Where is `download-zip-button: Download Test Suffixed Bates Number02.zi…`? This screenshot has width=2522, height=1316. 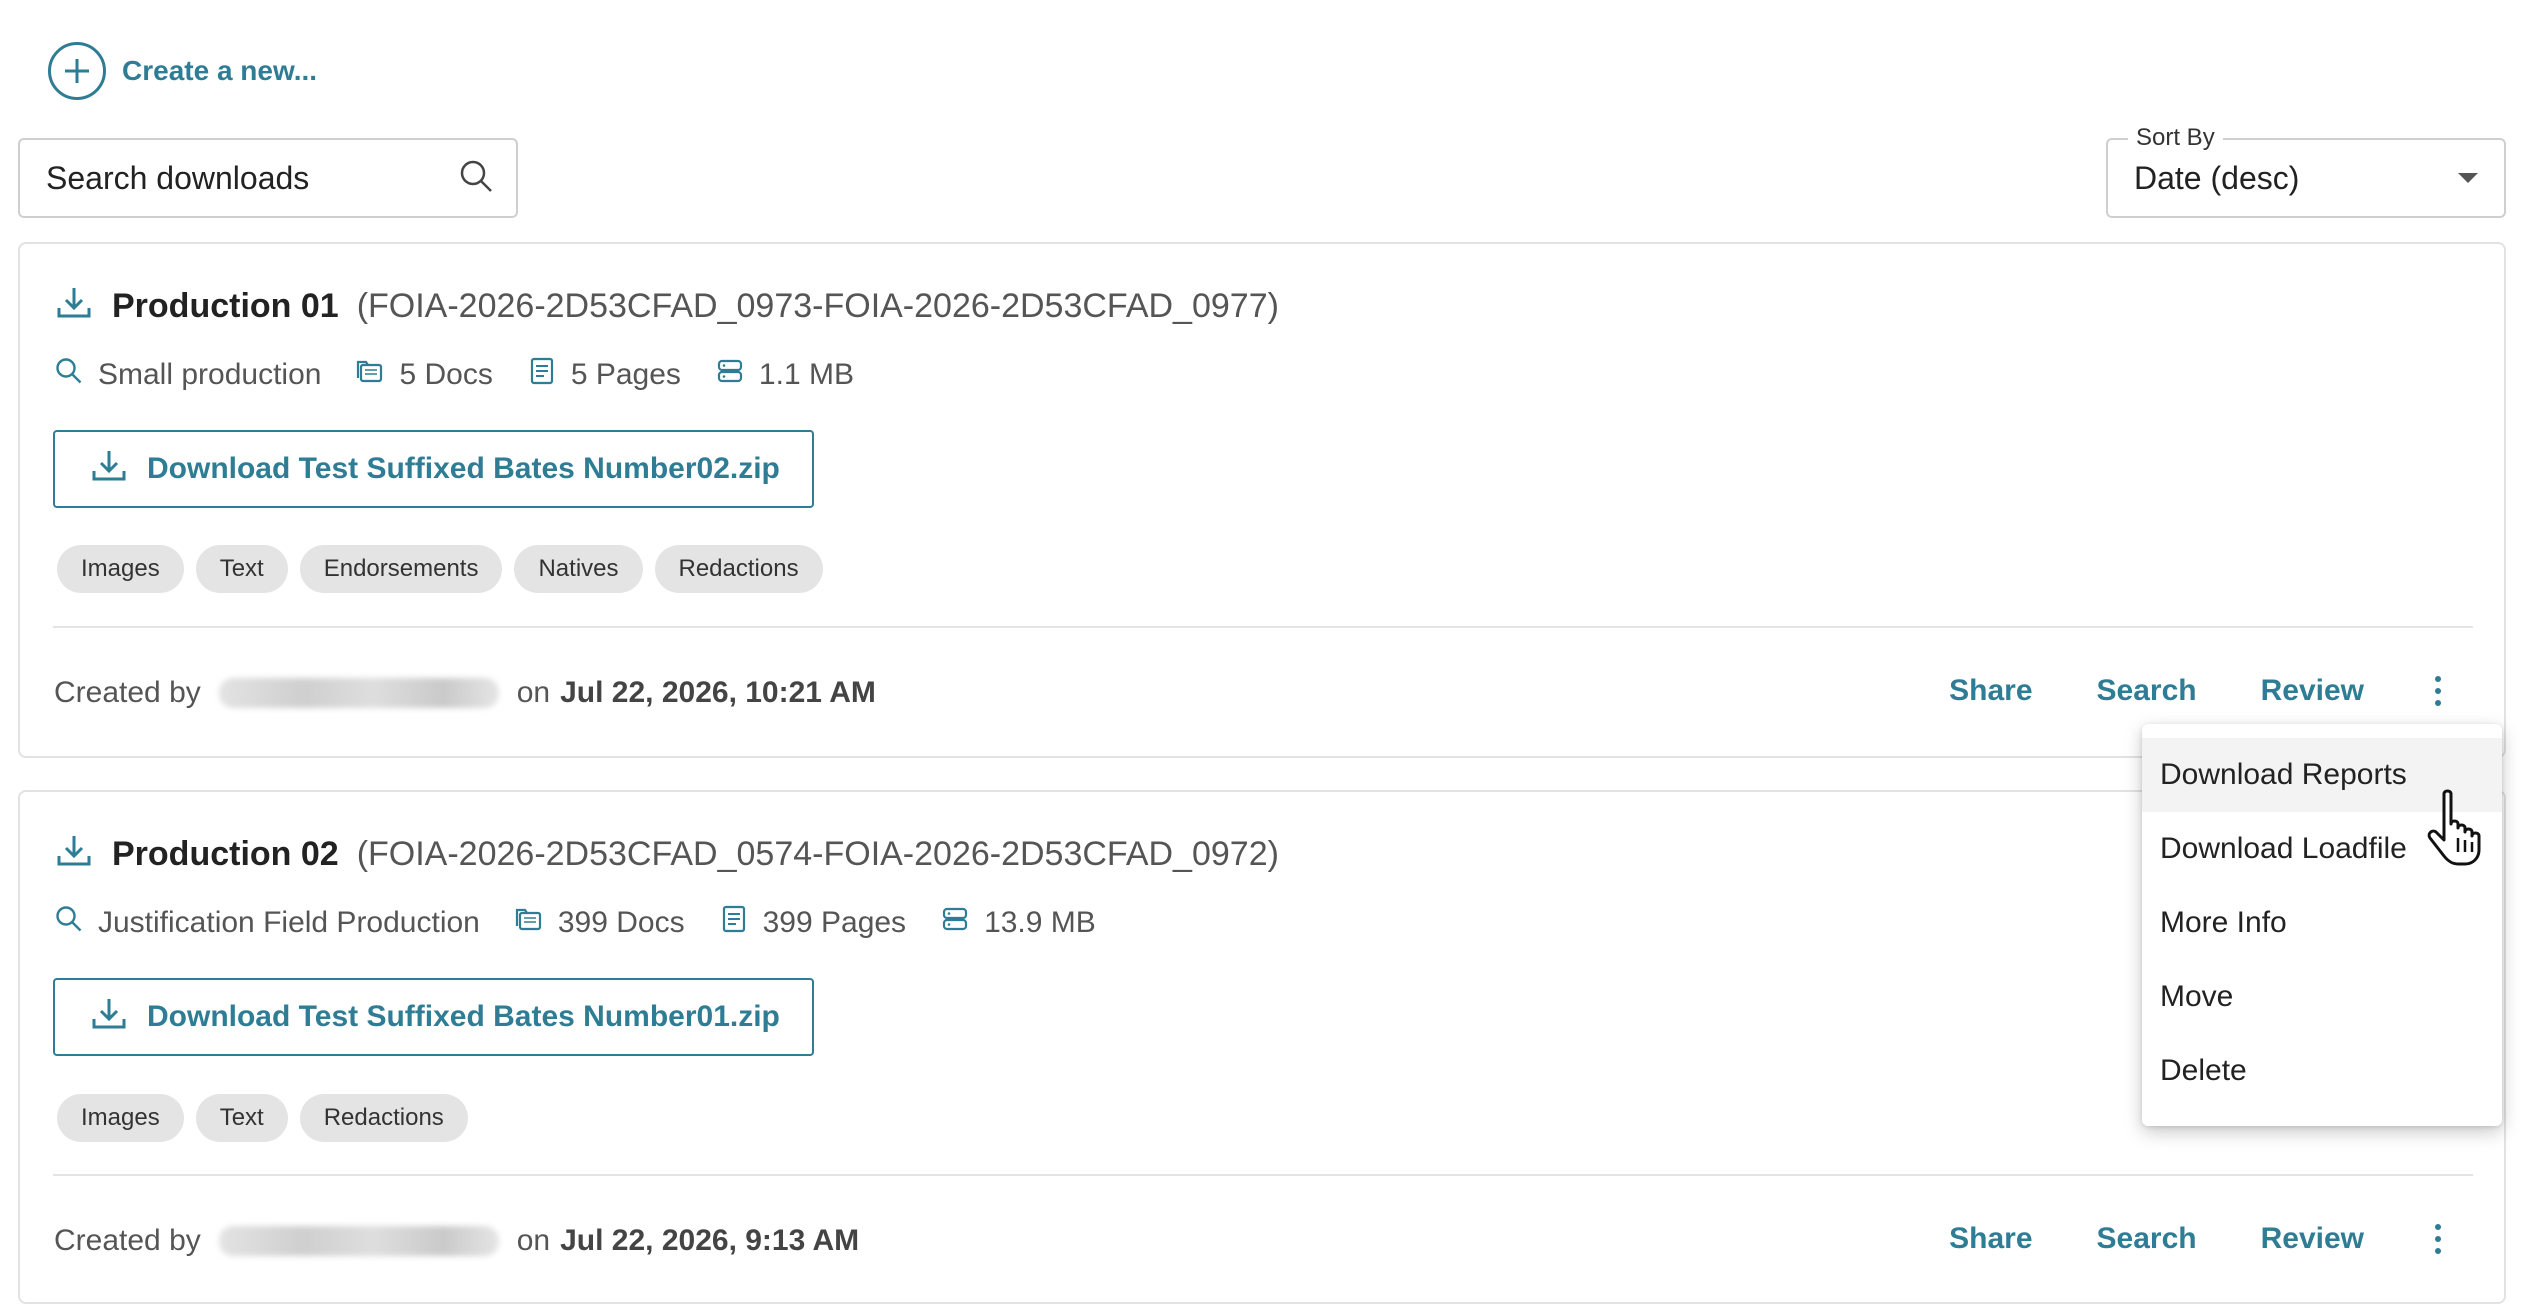 download-zip-button: Download Test Suffixed Bates Number02.zi… is located at coordinates (433, 469).